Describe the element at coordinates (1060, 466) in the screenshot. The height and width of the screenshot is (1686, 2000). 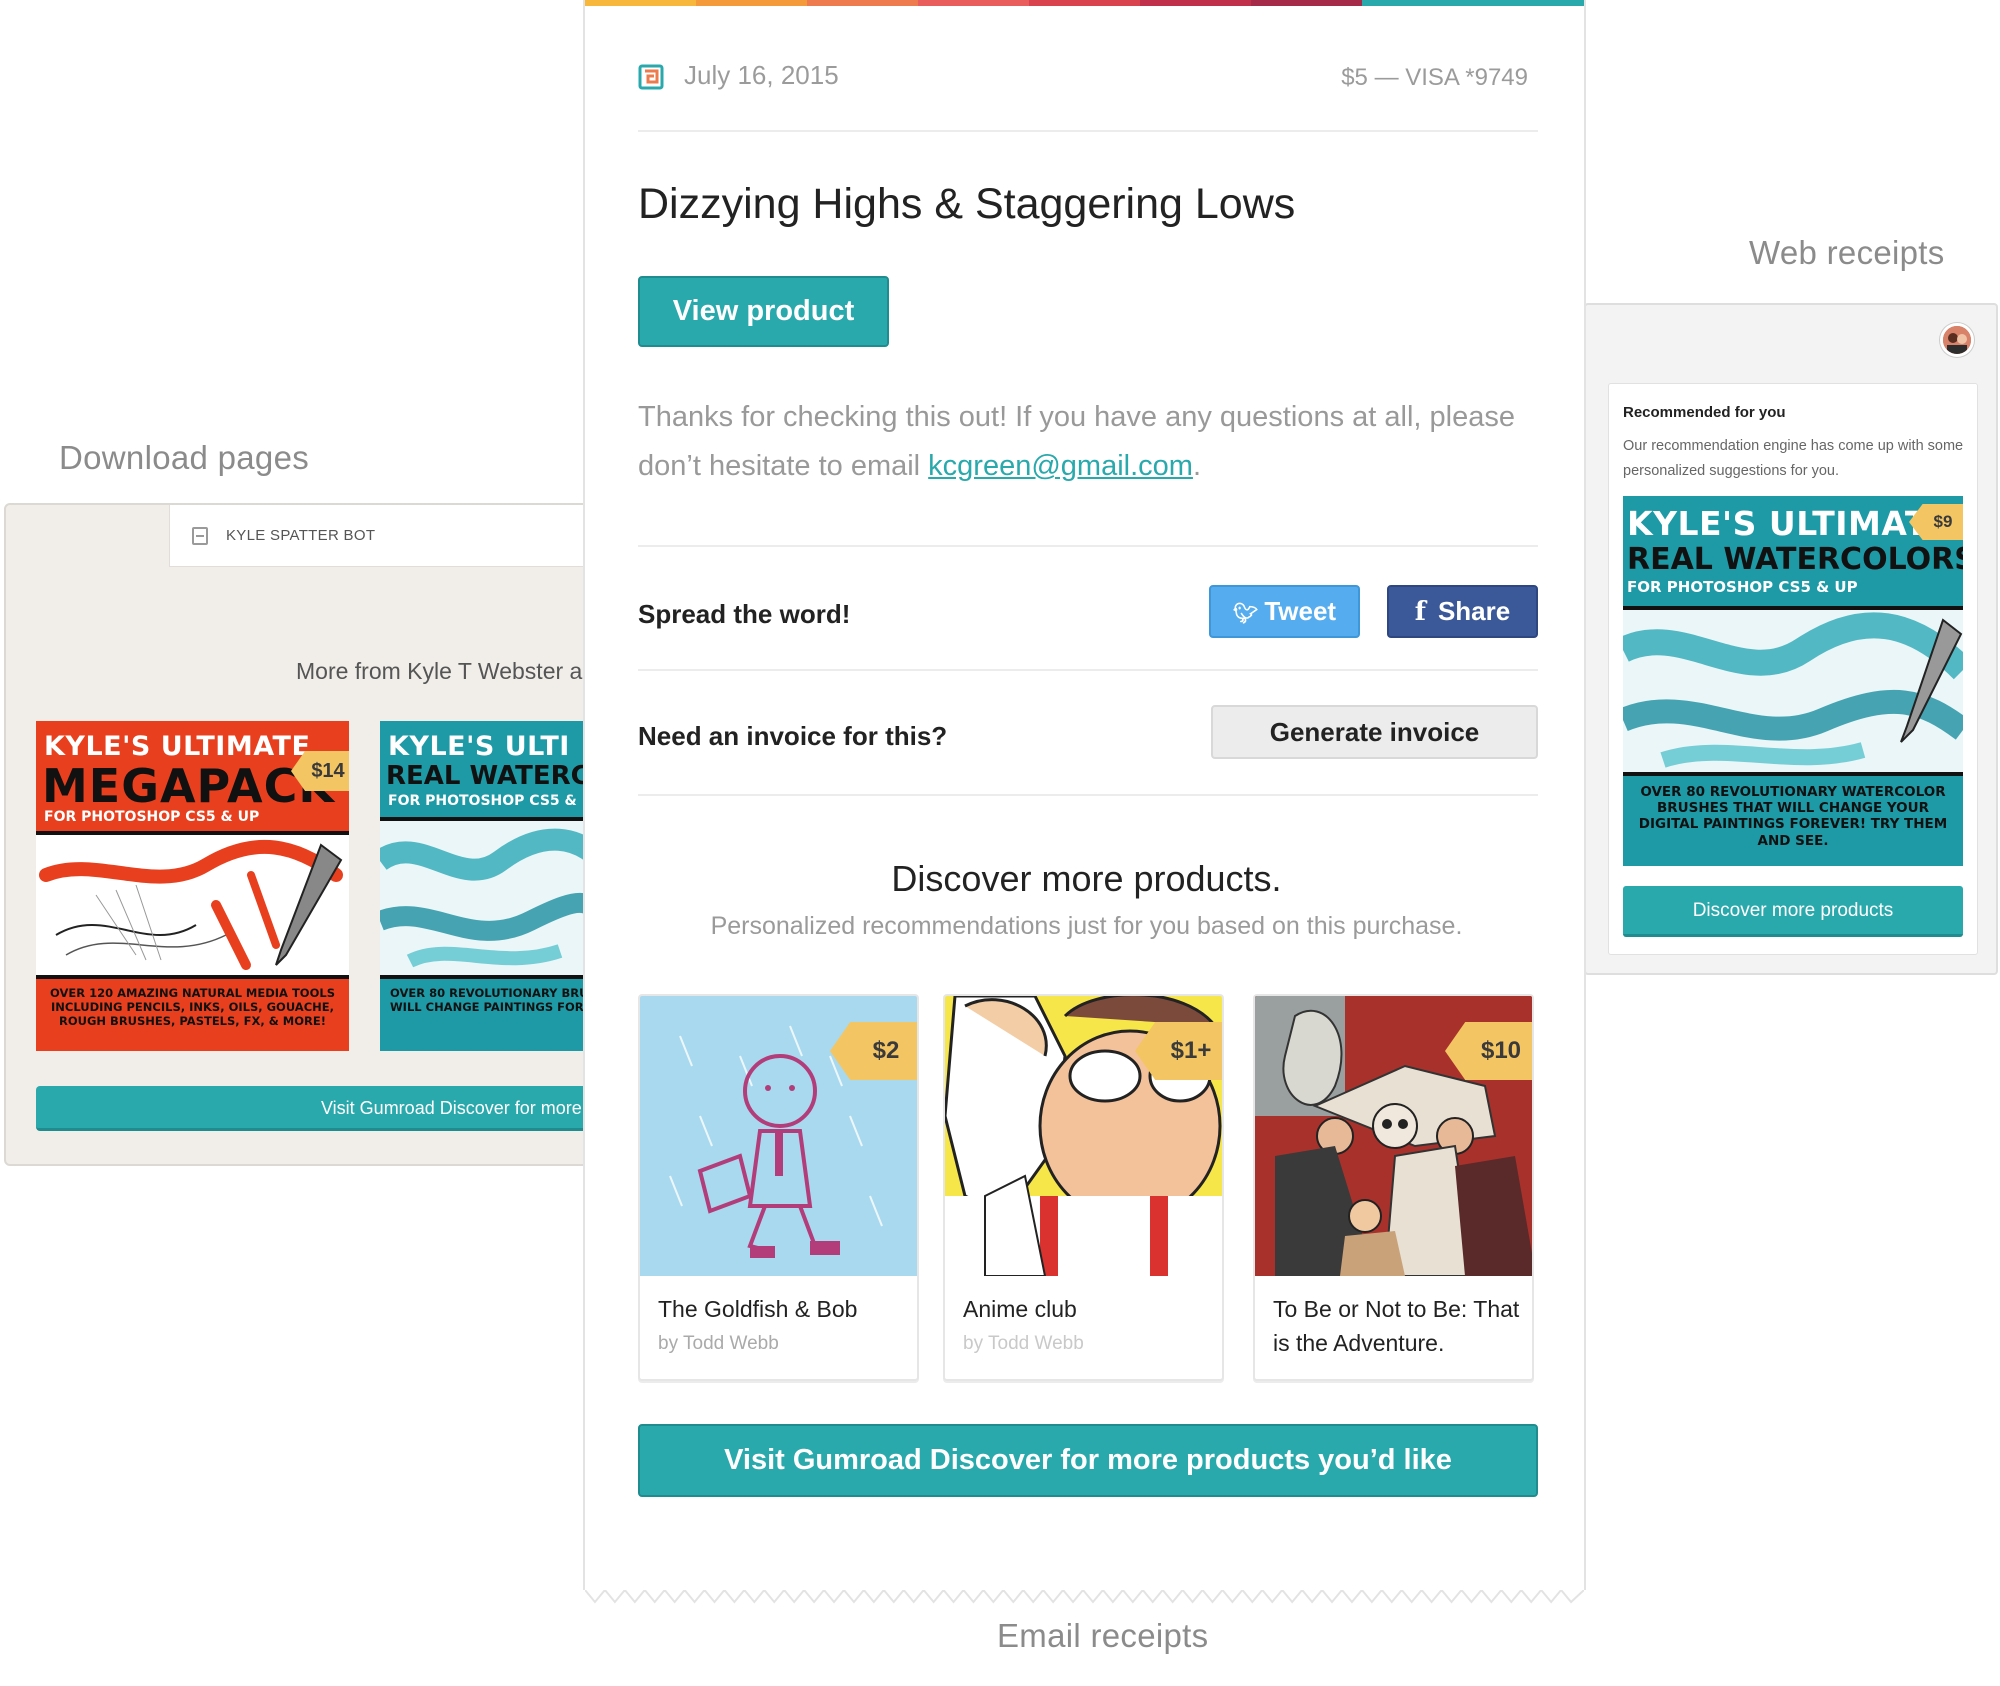
I see `creator-email-link: kcgreen@gmail.com` at that location.